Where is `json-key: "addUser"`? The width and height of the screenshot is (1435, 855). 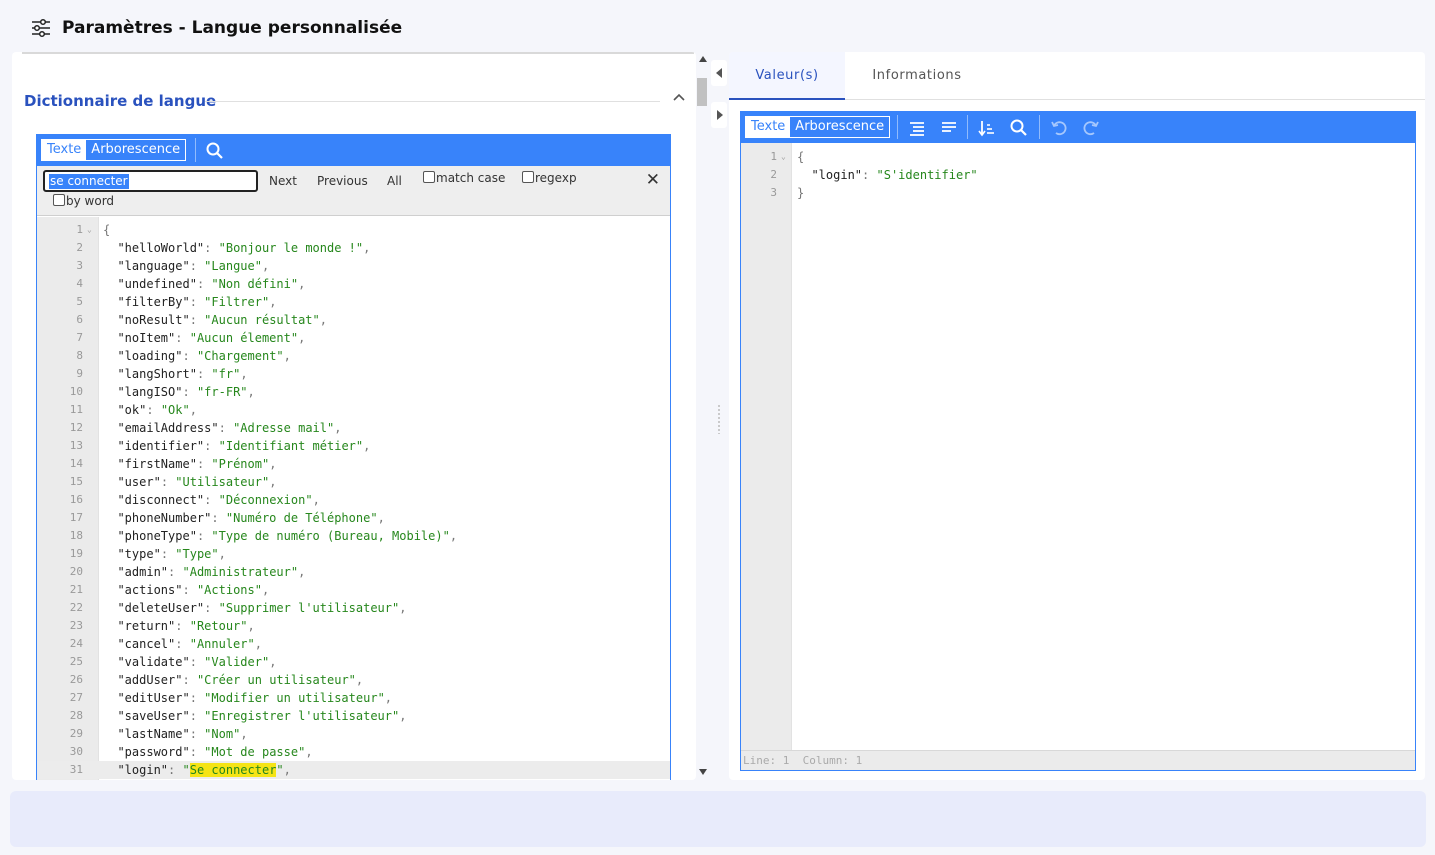 json-key: "addUser" is located at coordinates (150, 680).